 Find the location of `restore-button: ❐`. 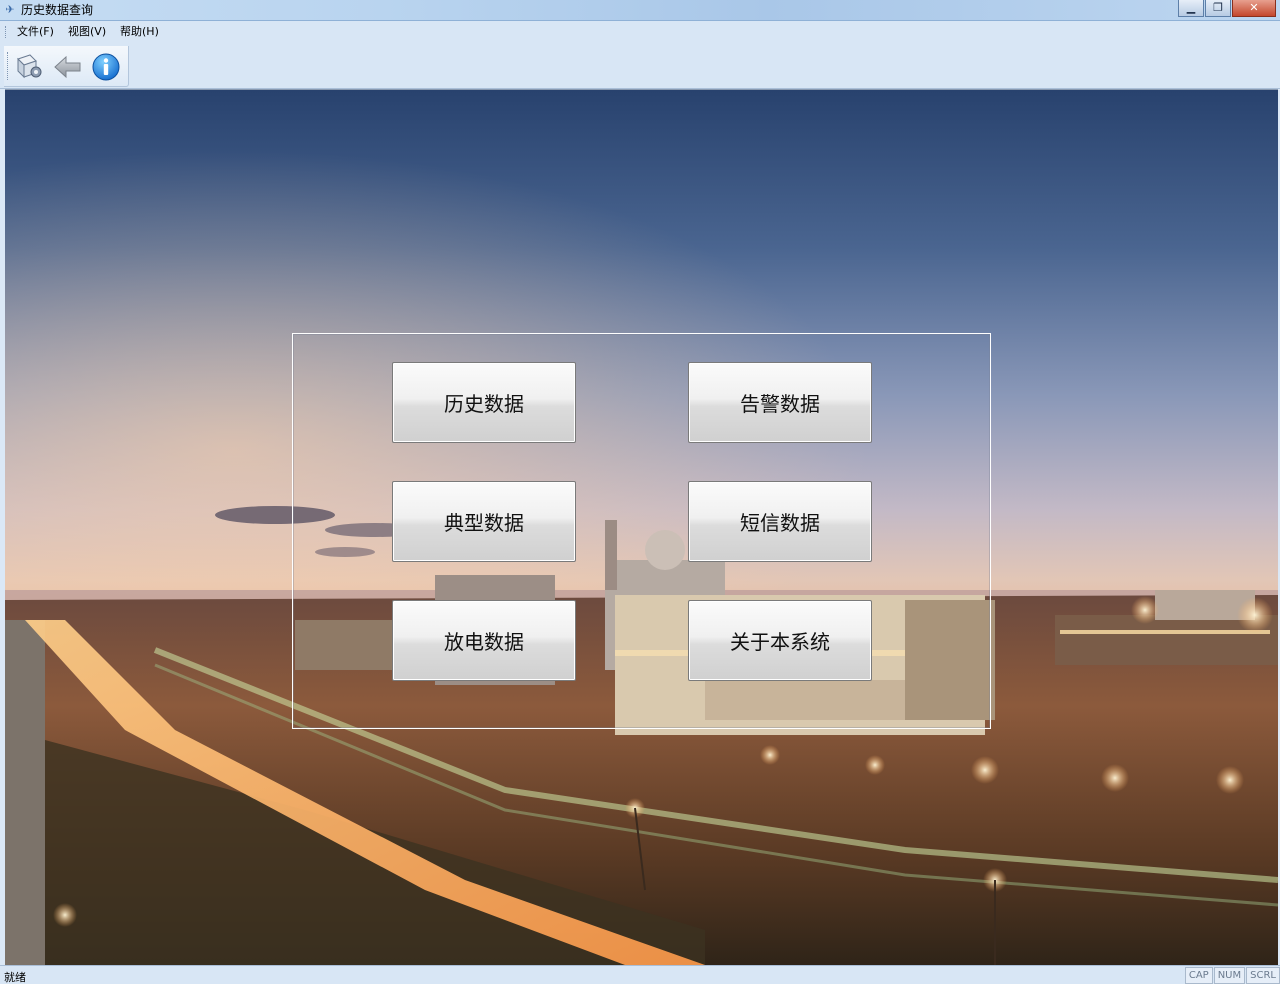

restore-button: ❐ is located at coordinates (1218, 8).